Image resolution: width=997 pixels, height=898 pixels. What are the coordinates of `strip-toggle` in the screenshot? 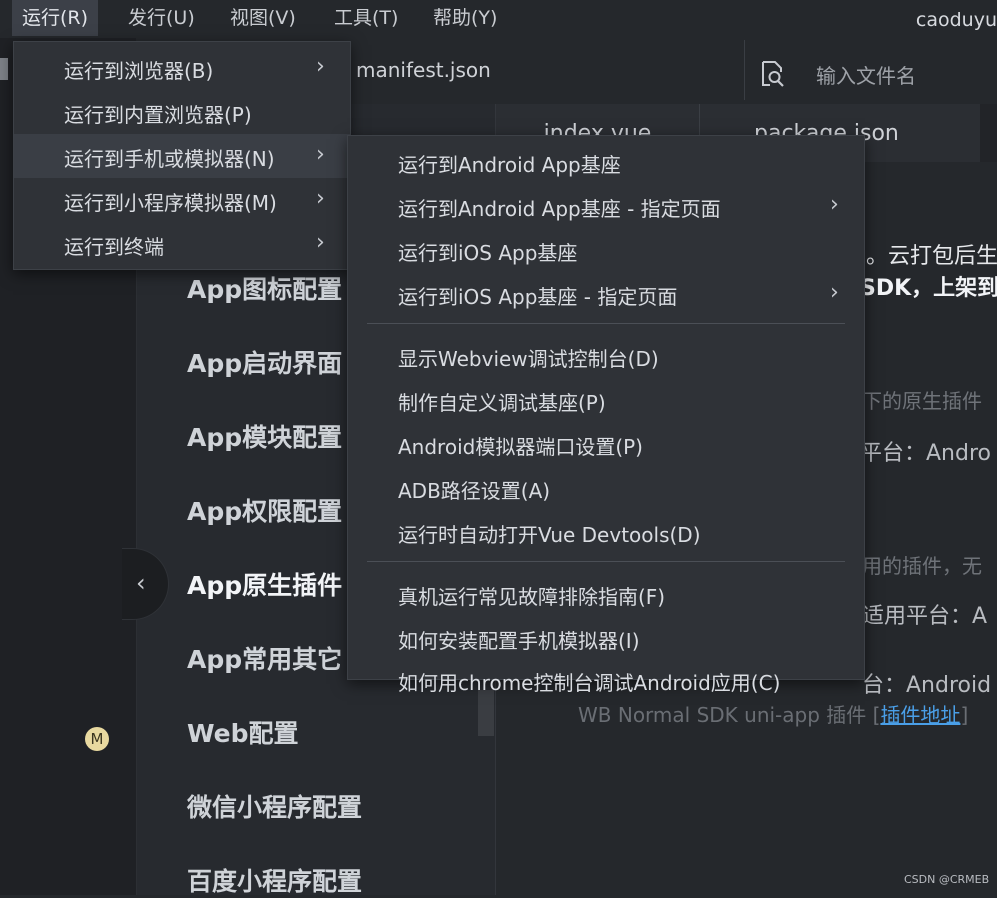 It's located at (4, 69).